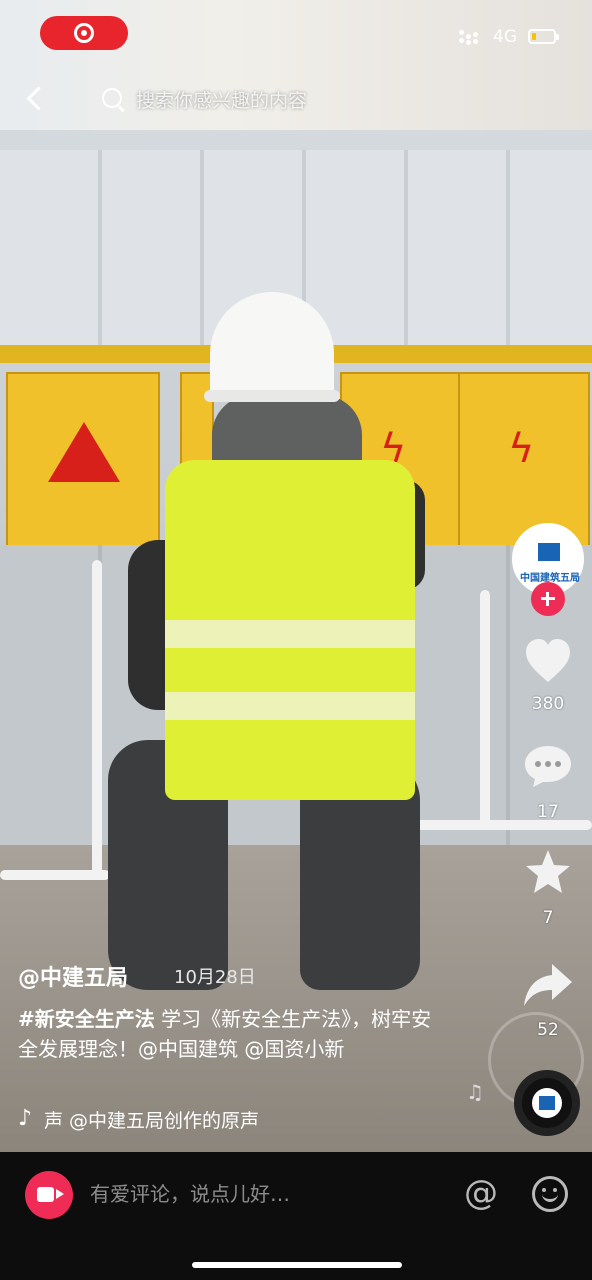  Describe the element at coordinates (548, 872) in the screenshot. I see `favorite-star-icon` at that location.